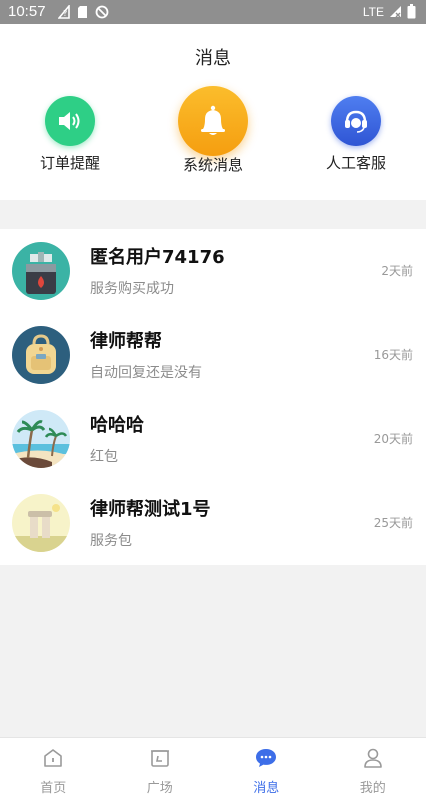 Image resolution: width=426 pixels, height=800 pixels. I want to click on status-right-icons: LTE, so click(389, 11).